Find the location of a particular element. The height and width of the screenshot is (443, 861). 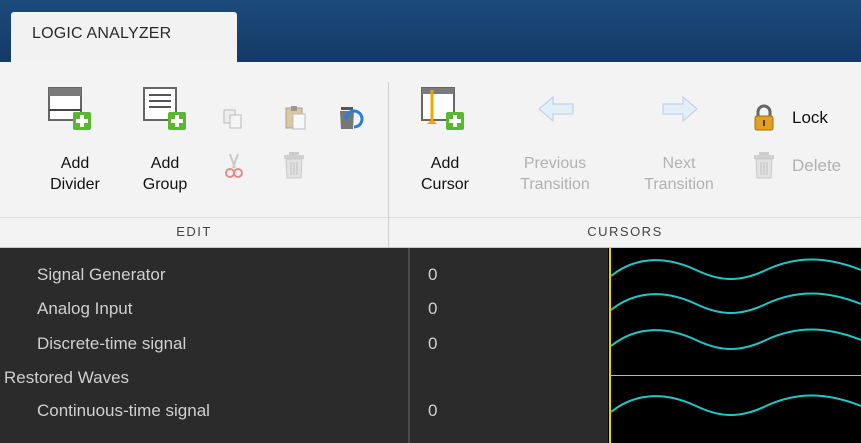

delete-label: Delete is located at coordinates (817, 165).